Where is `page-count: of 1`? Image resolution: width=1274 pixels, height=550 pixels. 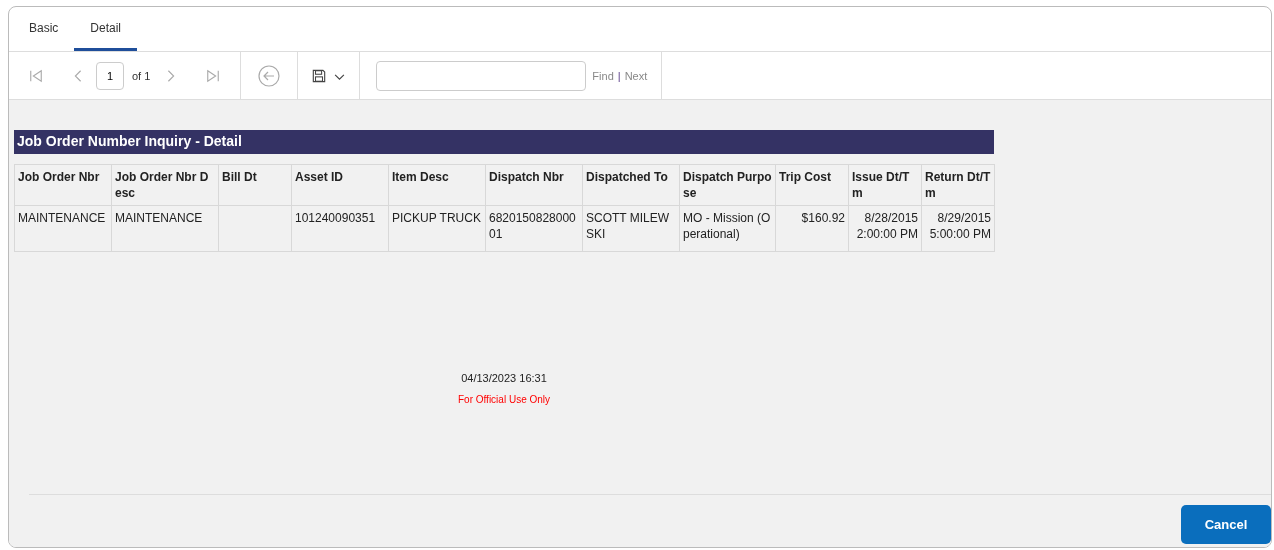
page-count: of 1 is located at coordinates (141, 75).